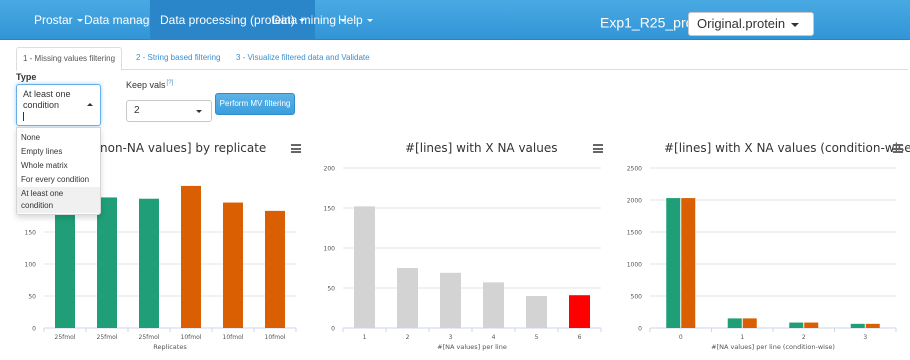 The height and width of the screenshot is (360, 910). I want to click on nav-data-manager-label: Data manager, so click(122, 20).